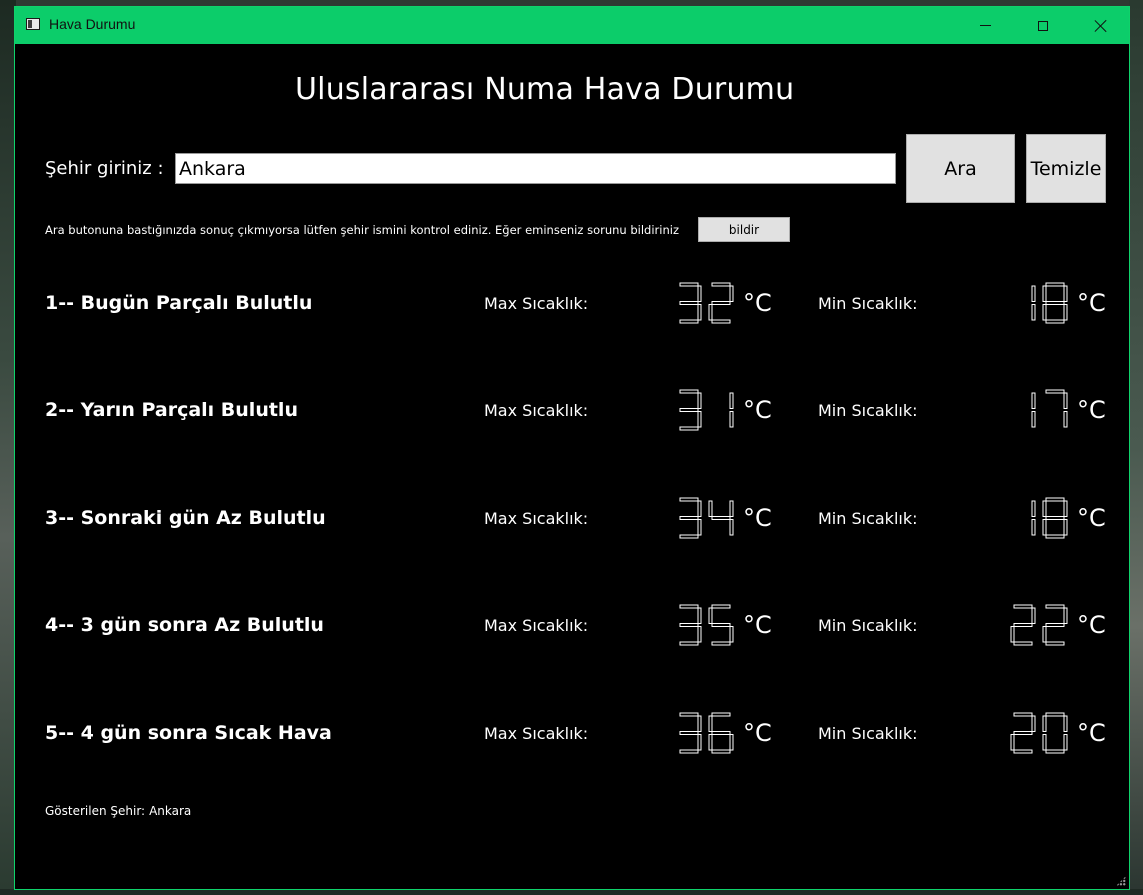 The width and height of the screenshot is (1143, 895). What do you see at coordinates (95, 811) in the screenshot?
I see `shown-city-label: Gösterilen Şehir:` at bounding box center [95, 811].